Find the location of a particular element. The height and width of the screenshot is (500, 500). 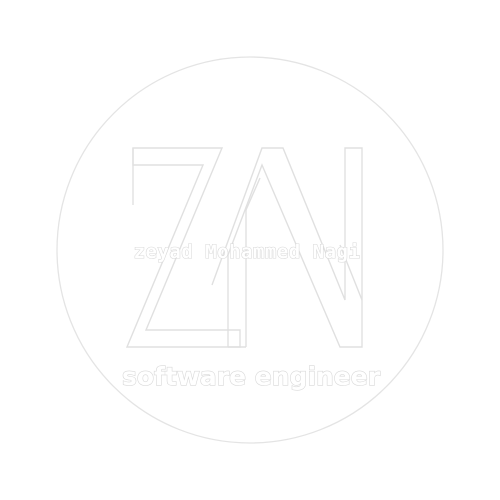

owner-name-text: zeyad Mohammed Nagi is located at coordinates (247, 252).